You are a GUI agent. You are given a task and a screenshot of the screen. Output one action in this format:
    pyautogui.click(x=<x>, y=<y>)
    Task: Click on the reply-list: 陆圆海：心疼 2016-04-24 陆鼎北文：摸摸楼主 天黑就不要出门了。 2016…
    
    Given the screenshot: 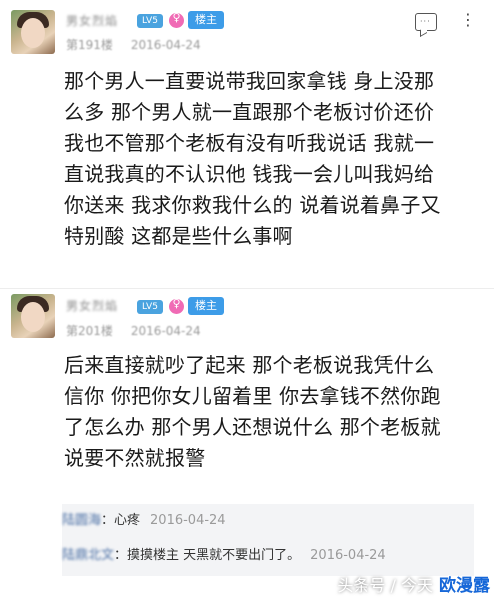 What is the action you would take?
    pyautogui.click(x=268, y=540)
    